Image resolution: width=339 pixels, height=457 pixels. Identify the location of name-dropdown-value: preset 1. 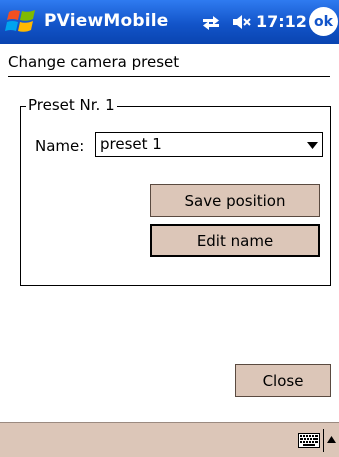
(131, 144).